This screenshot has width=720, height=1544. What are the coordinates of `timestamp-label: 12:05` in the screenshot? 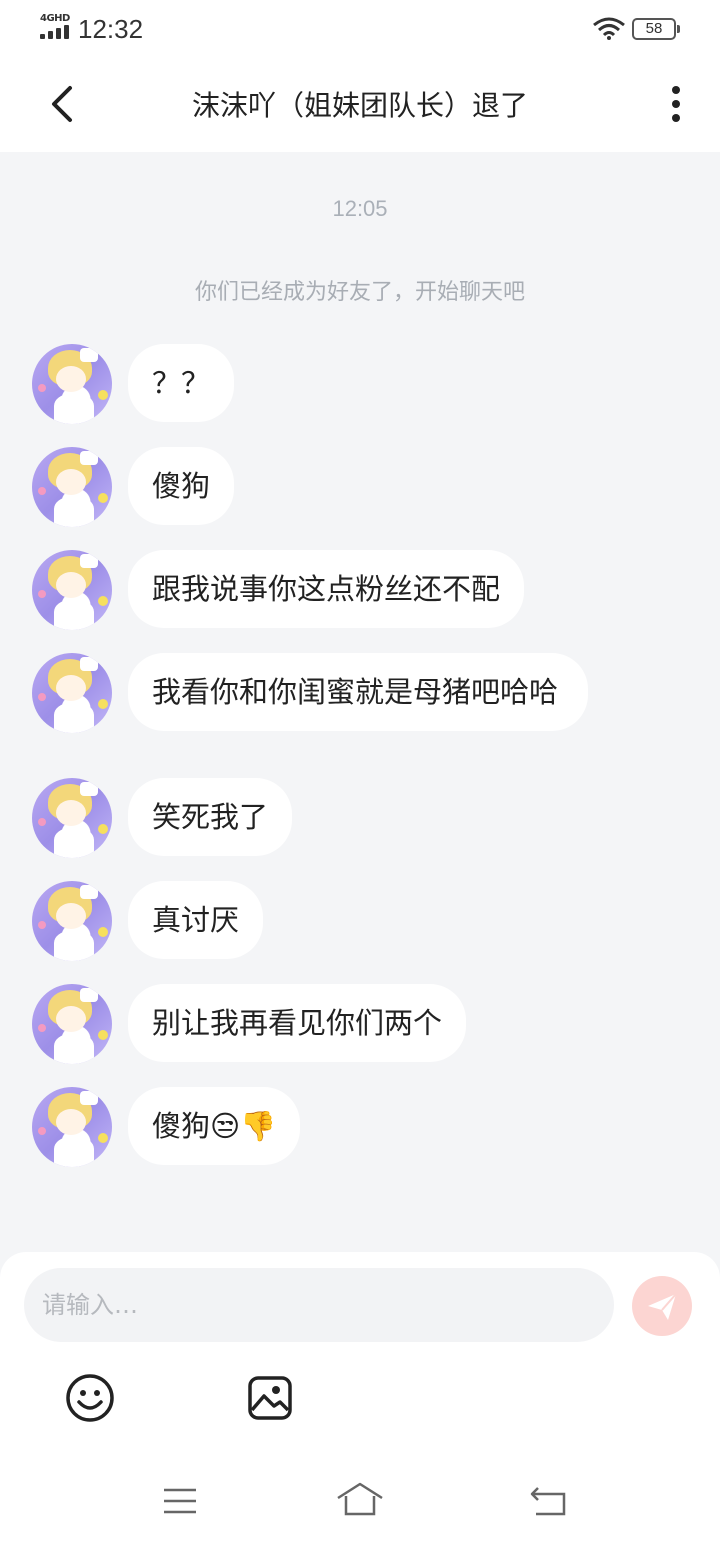 It's located at (360, 208).